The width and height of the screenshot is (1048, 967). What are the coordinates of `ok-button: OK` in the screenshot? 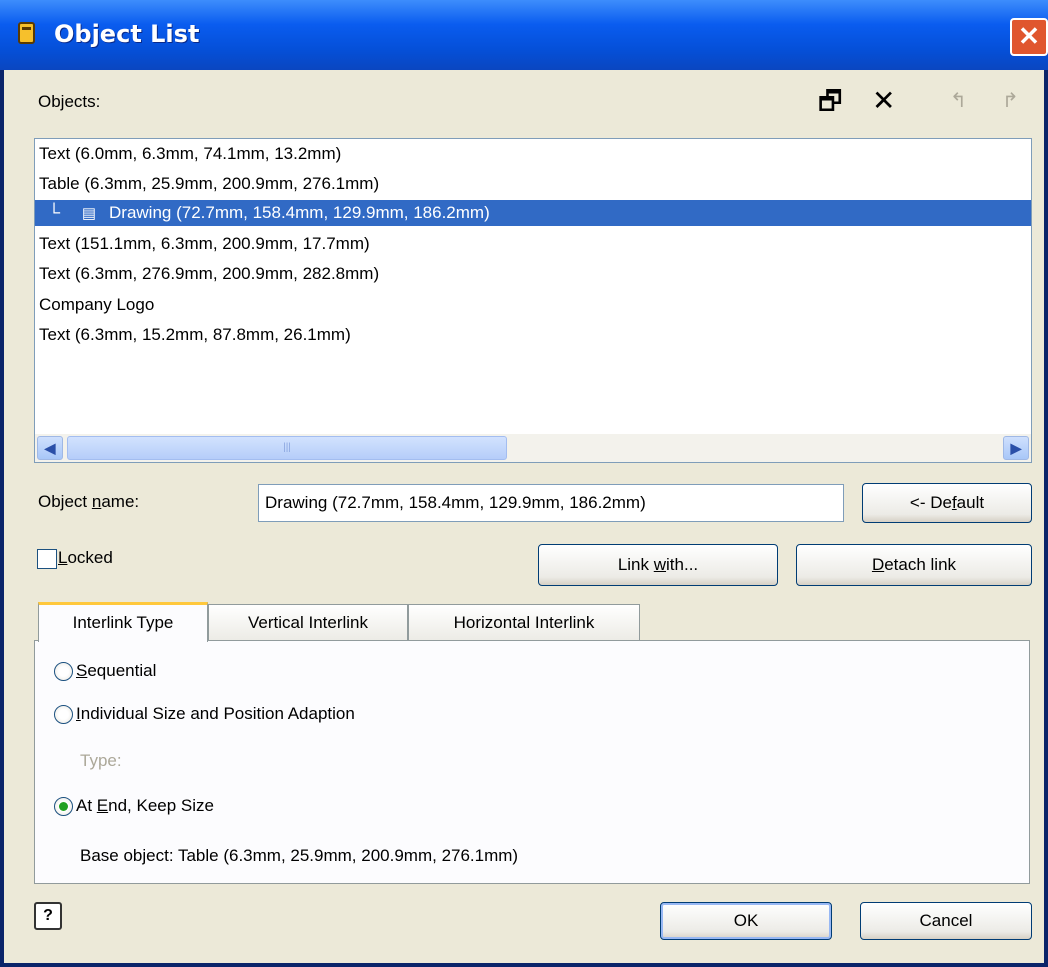 It's located at (746, 921).